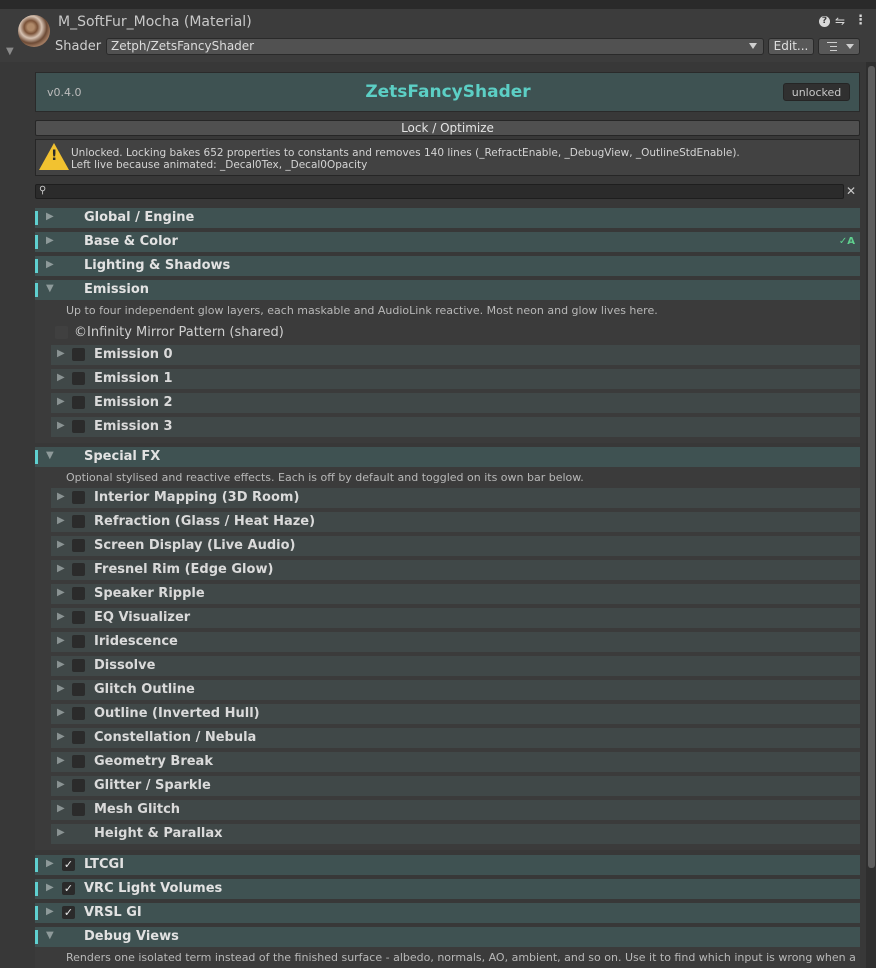 The image size is (876, 968). I want to click on fx-label: Glitter / Sparkle, so click(152, 785).